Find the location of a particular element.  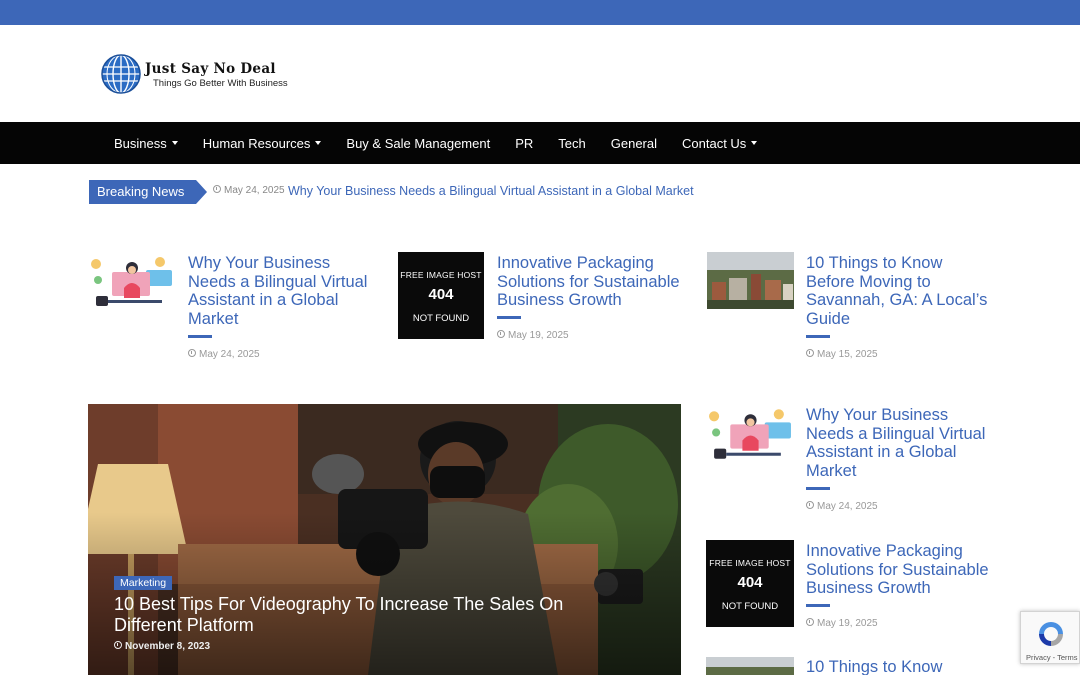

breaking-news-label: Breaking News is located at coordinates (142, 192).